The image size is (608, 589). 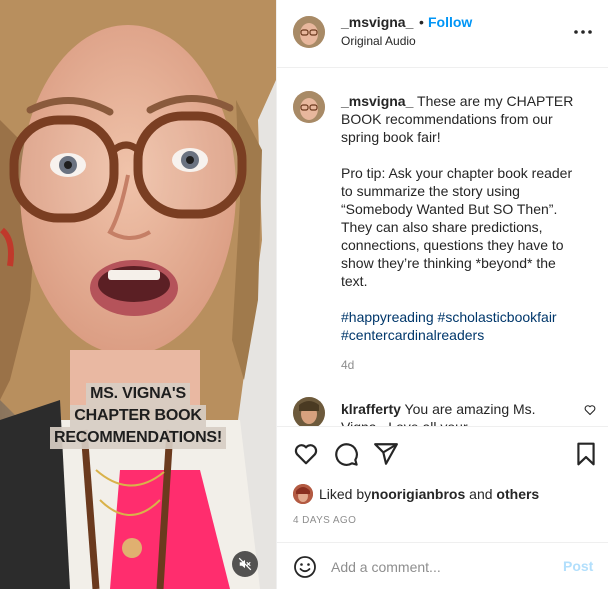 I want to click on share-icon, so click(x=386, y=454).